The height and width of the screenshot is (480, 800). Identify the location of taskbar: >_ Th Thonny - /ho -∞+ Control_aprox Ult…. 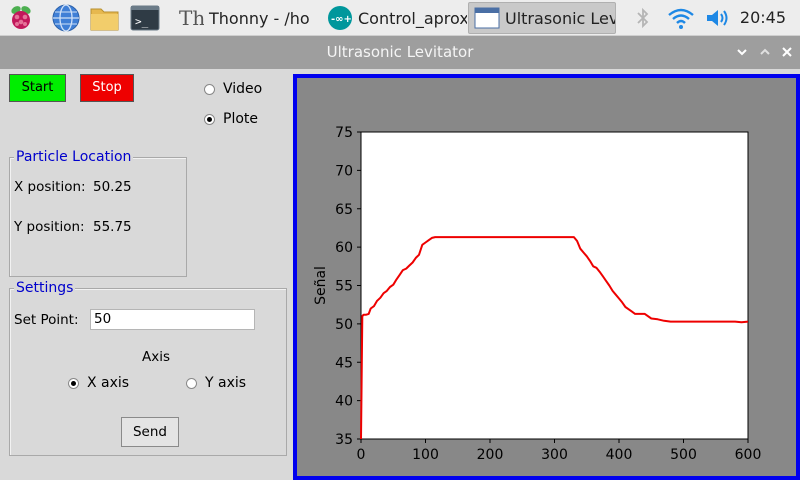
(400, 18).